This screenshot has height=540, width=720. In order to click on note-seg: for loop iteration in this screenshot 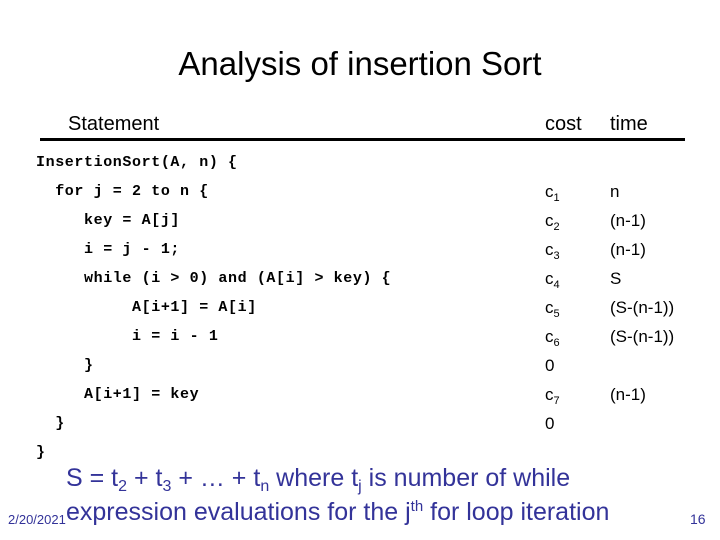, I will do `click(516, 512)`.